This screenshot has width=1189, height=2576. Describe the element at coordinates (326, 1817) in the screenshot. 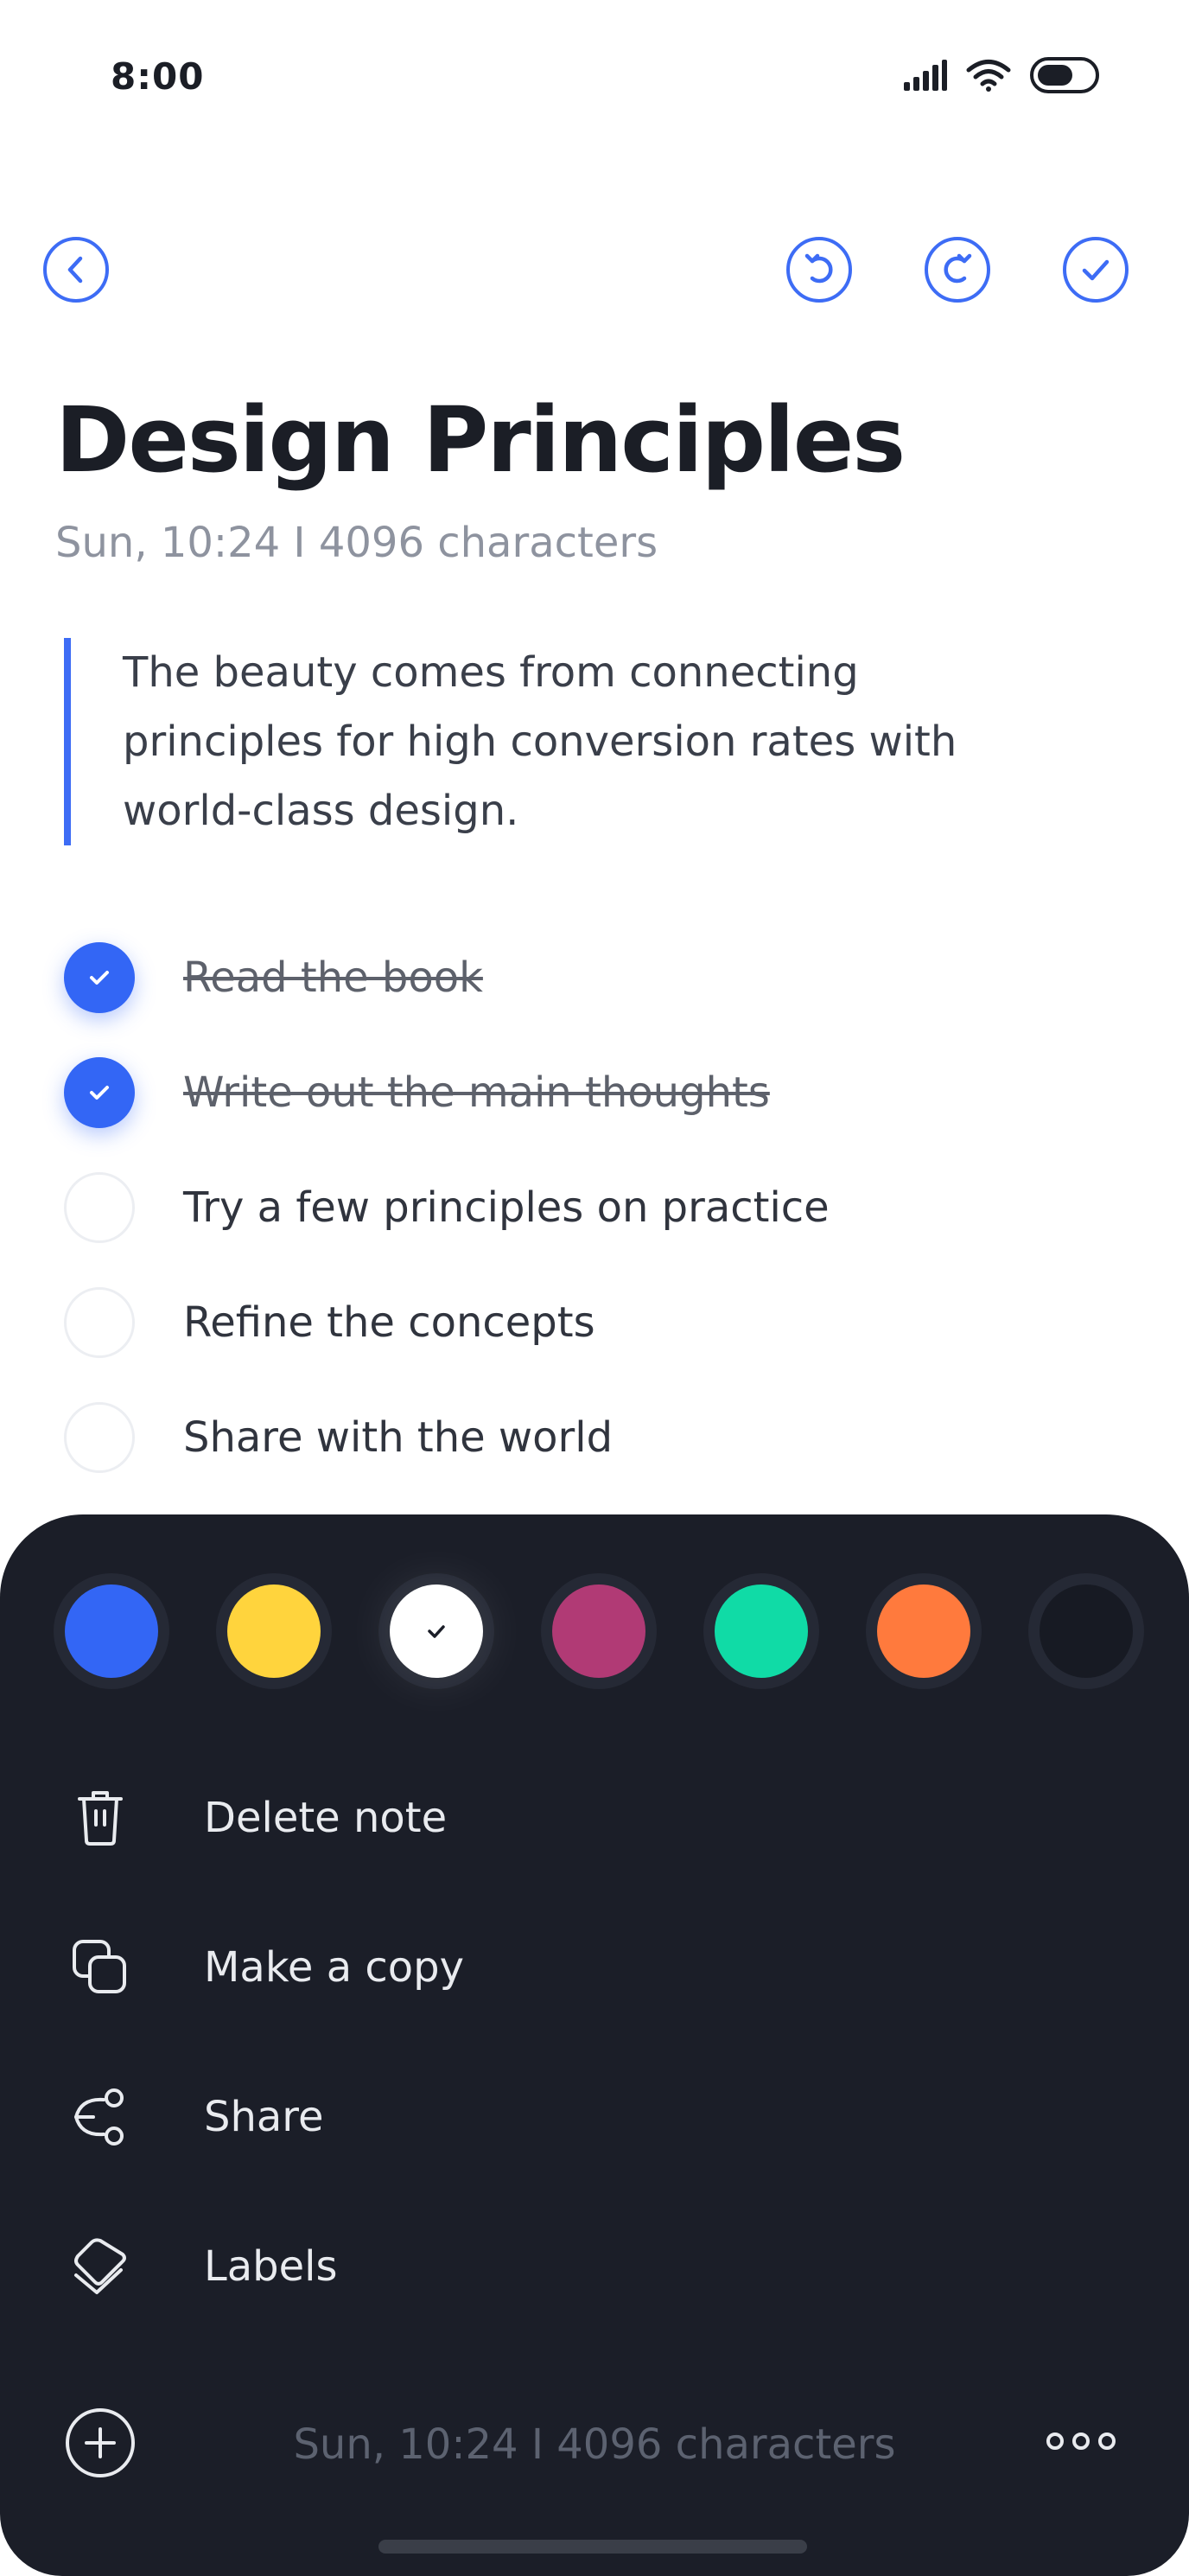

I see `menu-label: Delete note` at that location.